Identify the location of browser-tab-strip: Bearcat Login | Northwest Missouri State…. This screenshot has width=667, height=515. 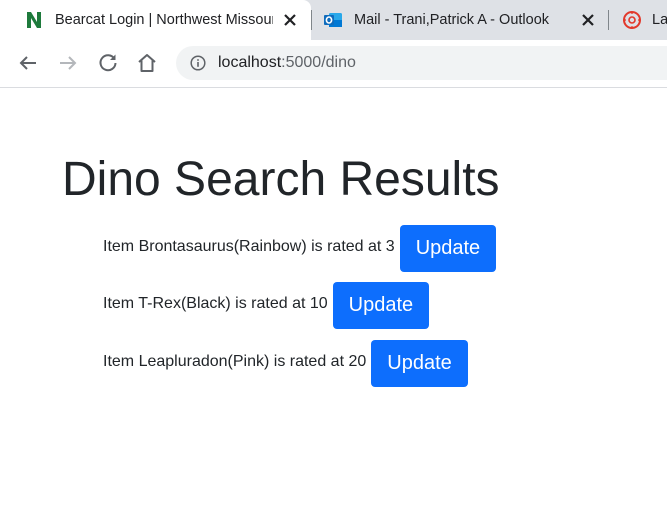
(333, 20).